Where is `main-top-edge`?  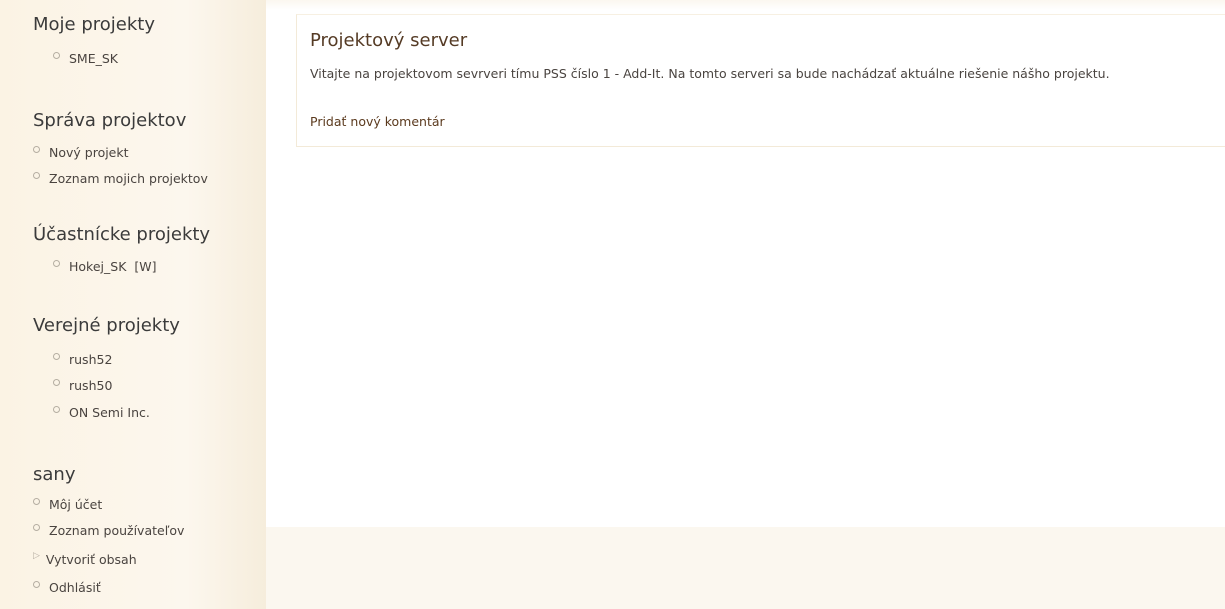
main-top-edge is located at coordinates (745, 5).